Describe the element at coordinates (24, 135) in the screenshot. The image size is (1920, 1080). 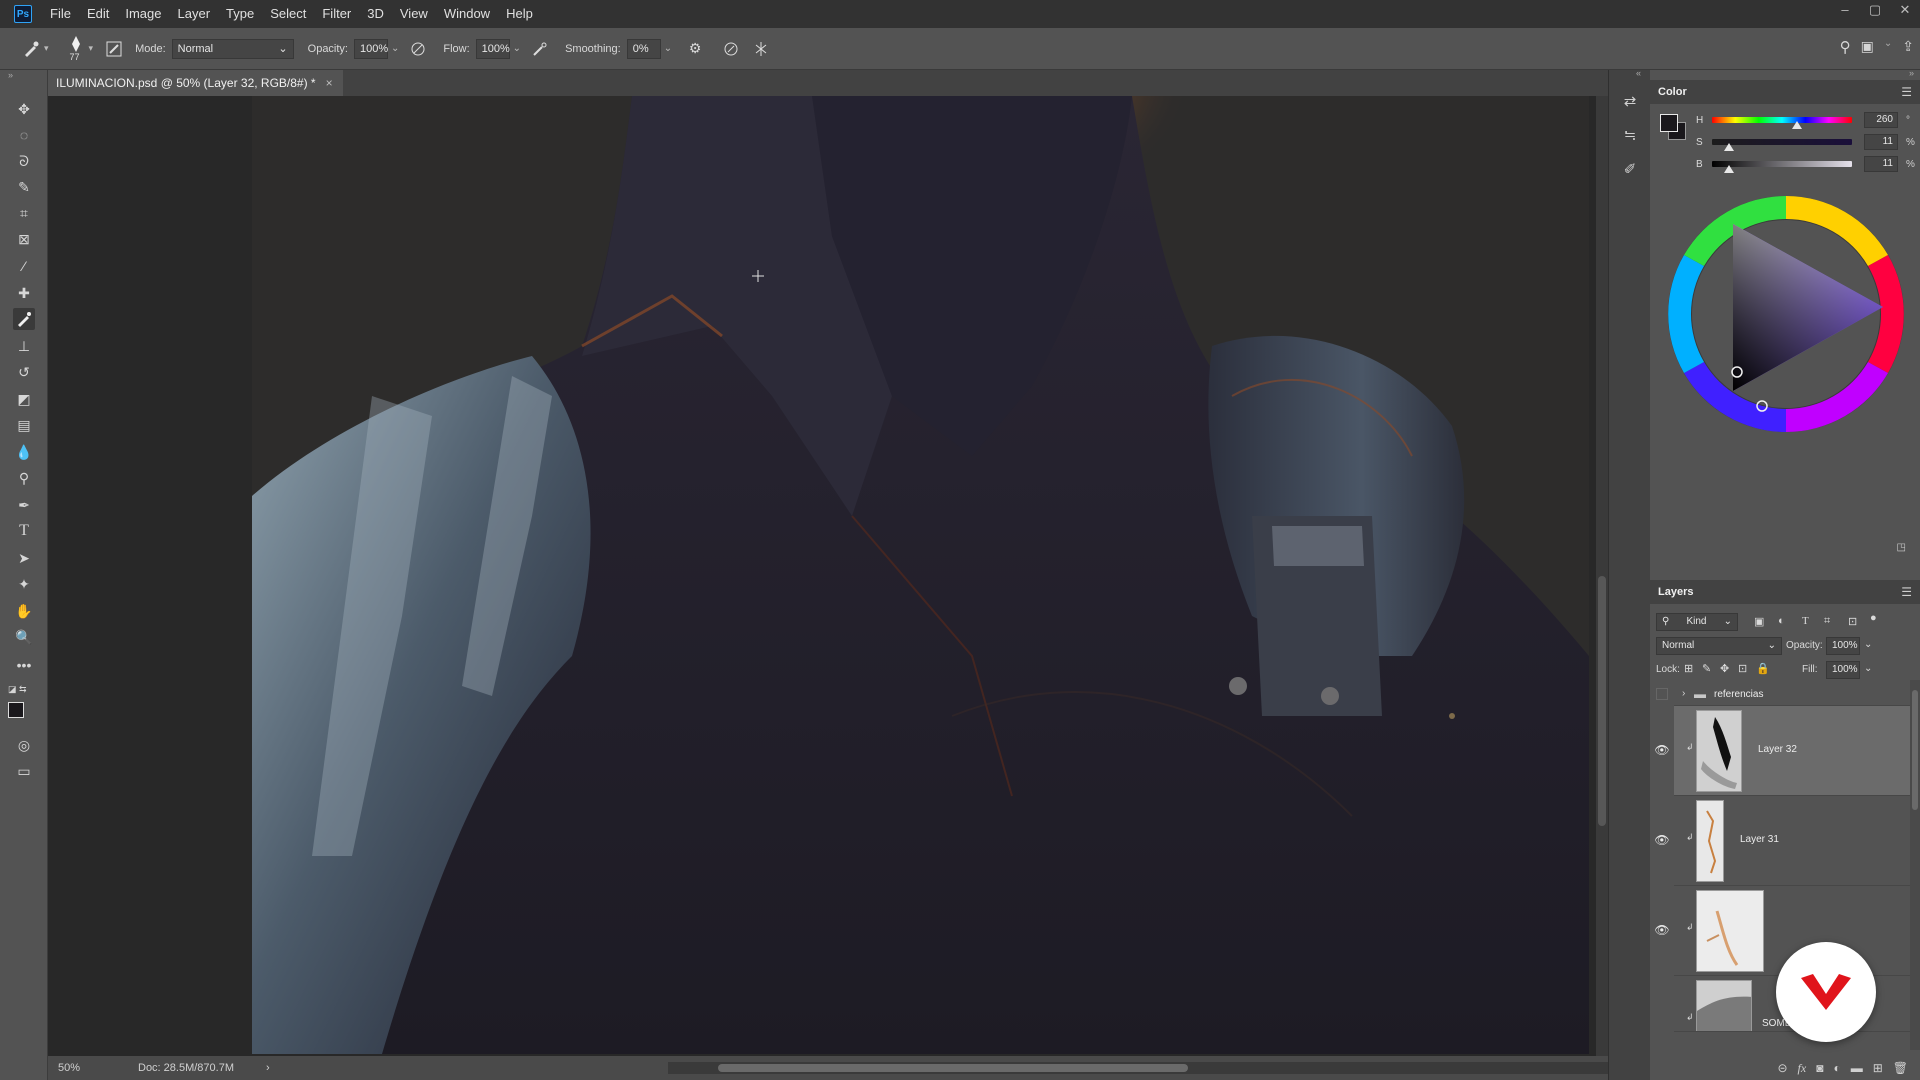
I see `marquee-icon: ◌` at that location.